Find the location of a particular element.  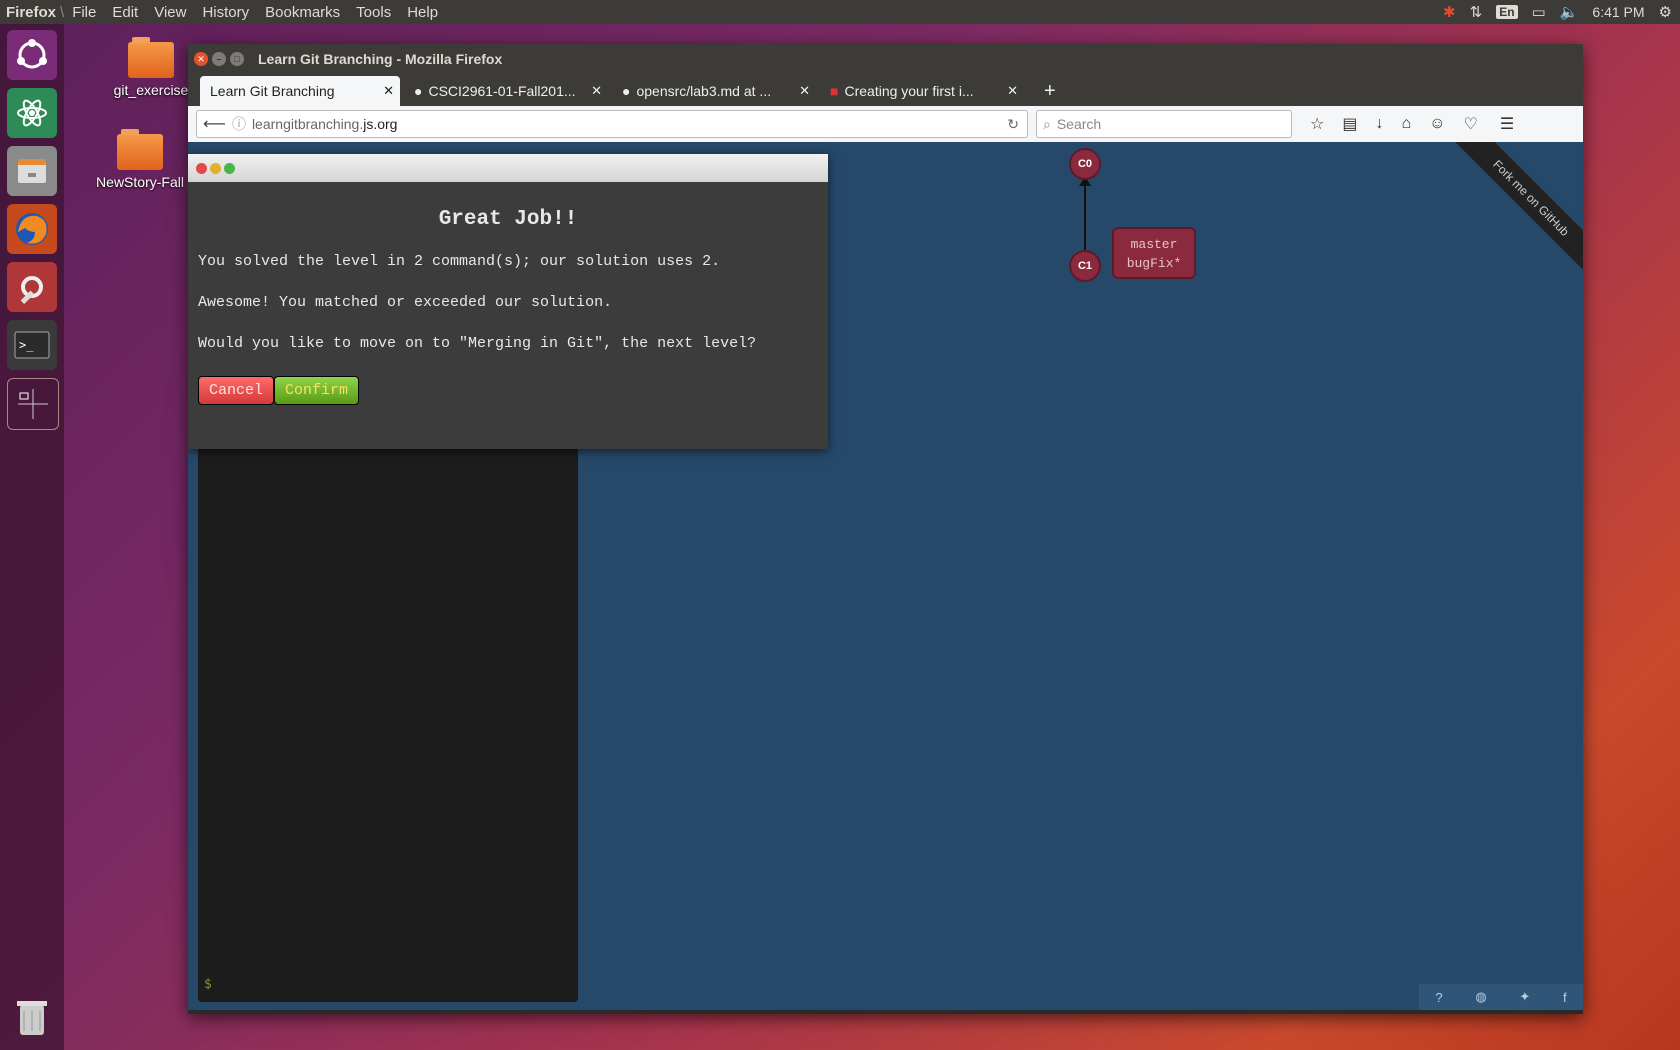

active-app-name: Firefox is located at coordinates (31, 12).